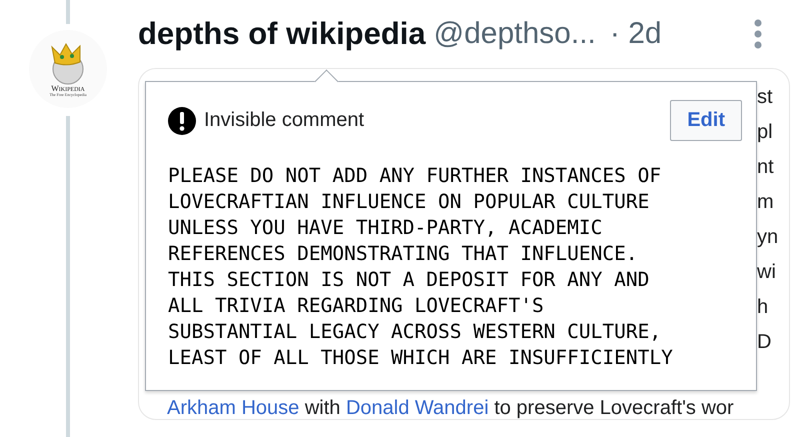 The image size is (800, 437). I want to click on more-icon, so click(758, 34).